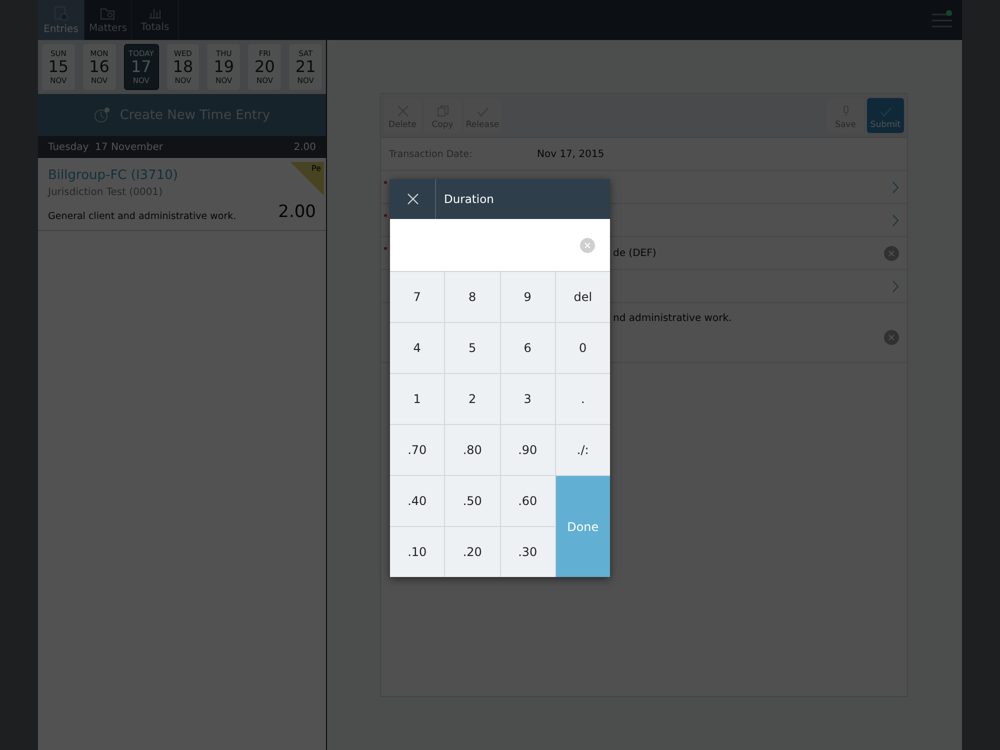 This screenshot has width=1000, height=750. What do you see at coordinates (108, 13) in the screenshot?
I see `folder-search-icon` at bounding box center [108, 13].